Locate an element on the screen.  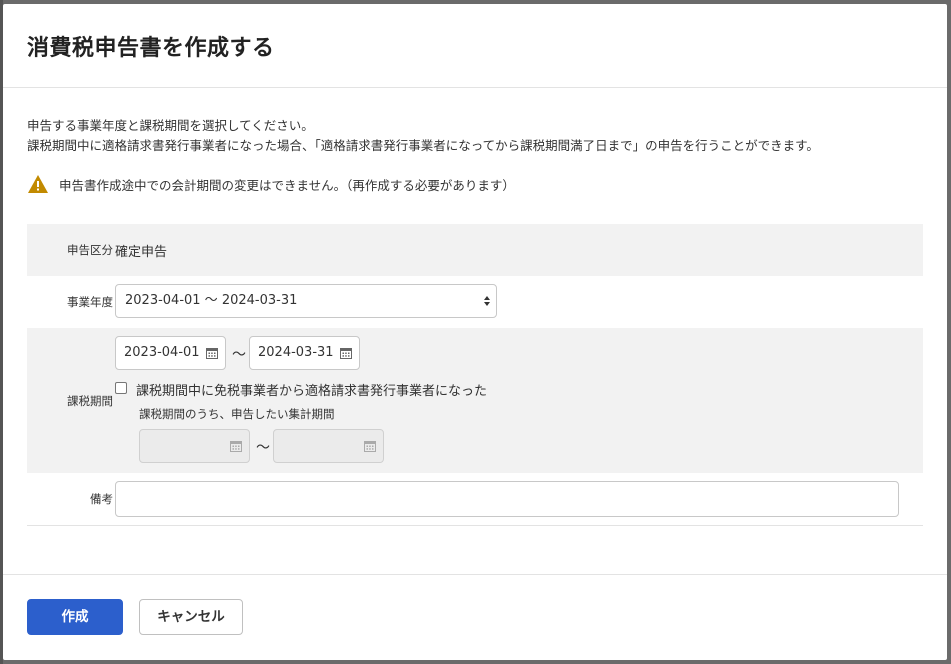
tax-period-start-input: 2023-04-01 is located at coordinates (170, 353).